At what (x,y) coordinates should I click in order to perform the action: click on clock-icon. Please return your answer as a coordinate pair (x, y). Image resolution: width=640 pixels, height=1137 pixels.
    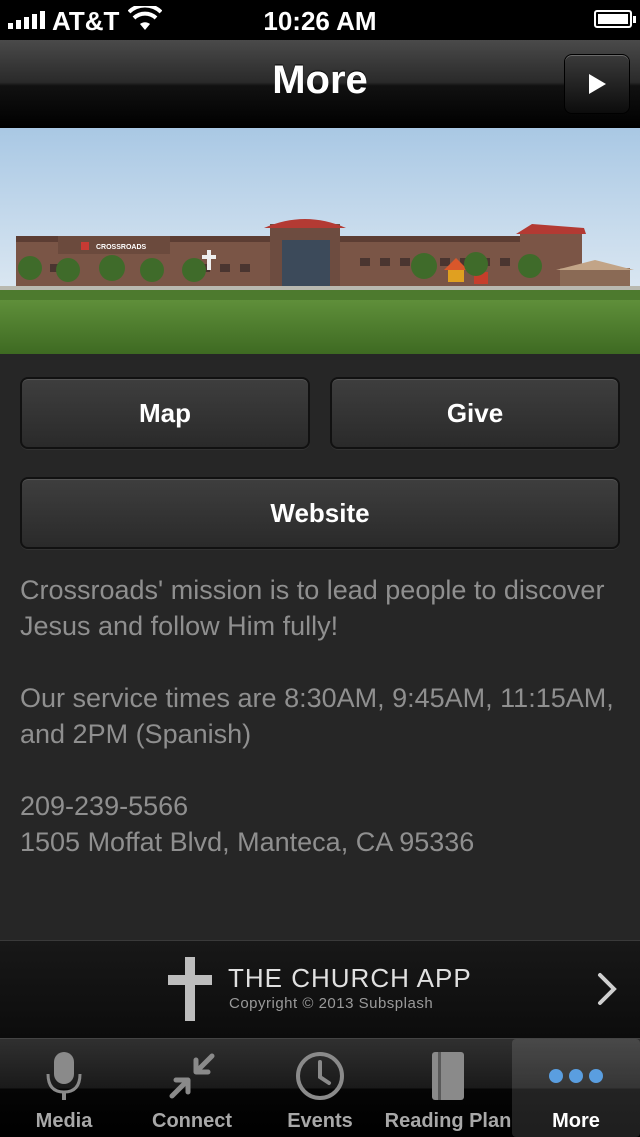
    Looking at the image, I should click on (320, 1076).